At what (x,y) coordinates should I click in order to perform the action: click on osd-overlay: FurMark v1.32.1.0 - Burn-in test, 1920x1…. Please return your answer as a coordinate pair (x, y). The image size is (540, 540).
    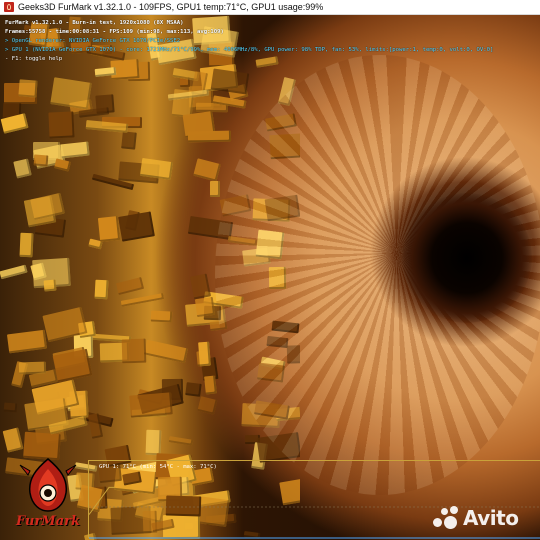
    Looking at the image, I should click on (249, 41).